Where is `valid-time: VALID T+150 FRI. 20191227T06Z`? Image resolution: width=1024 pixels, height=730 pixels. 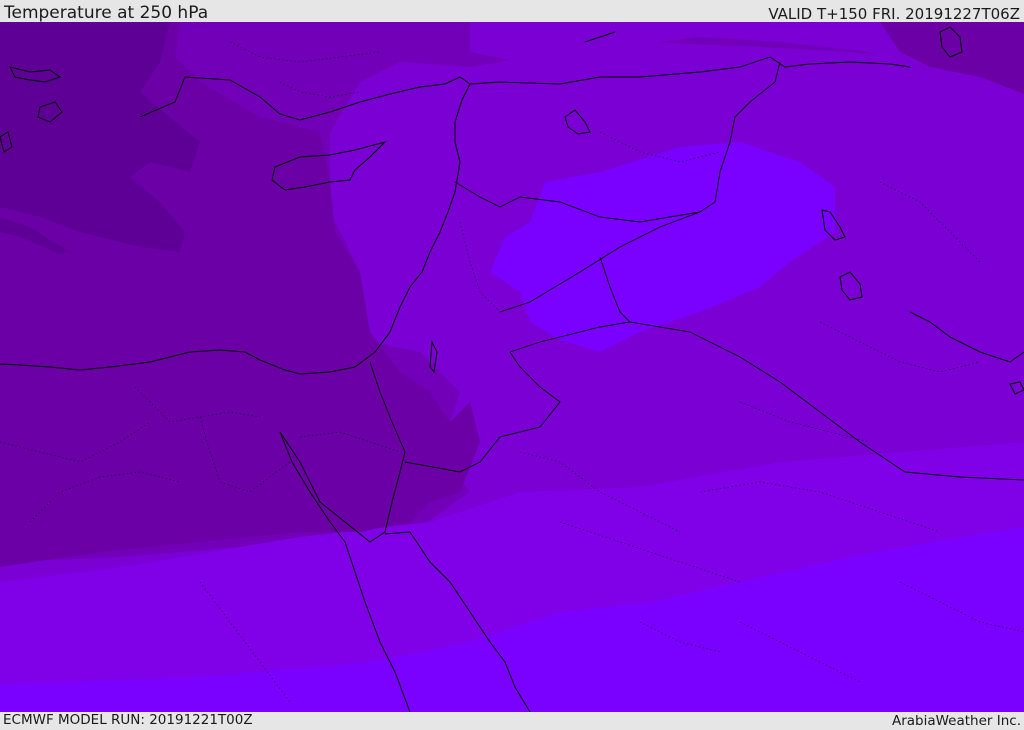
valid-time: VALID T+150 FRI. 20191227T06Z is located at coordinates (894, 14).